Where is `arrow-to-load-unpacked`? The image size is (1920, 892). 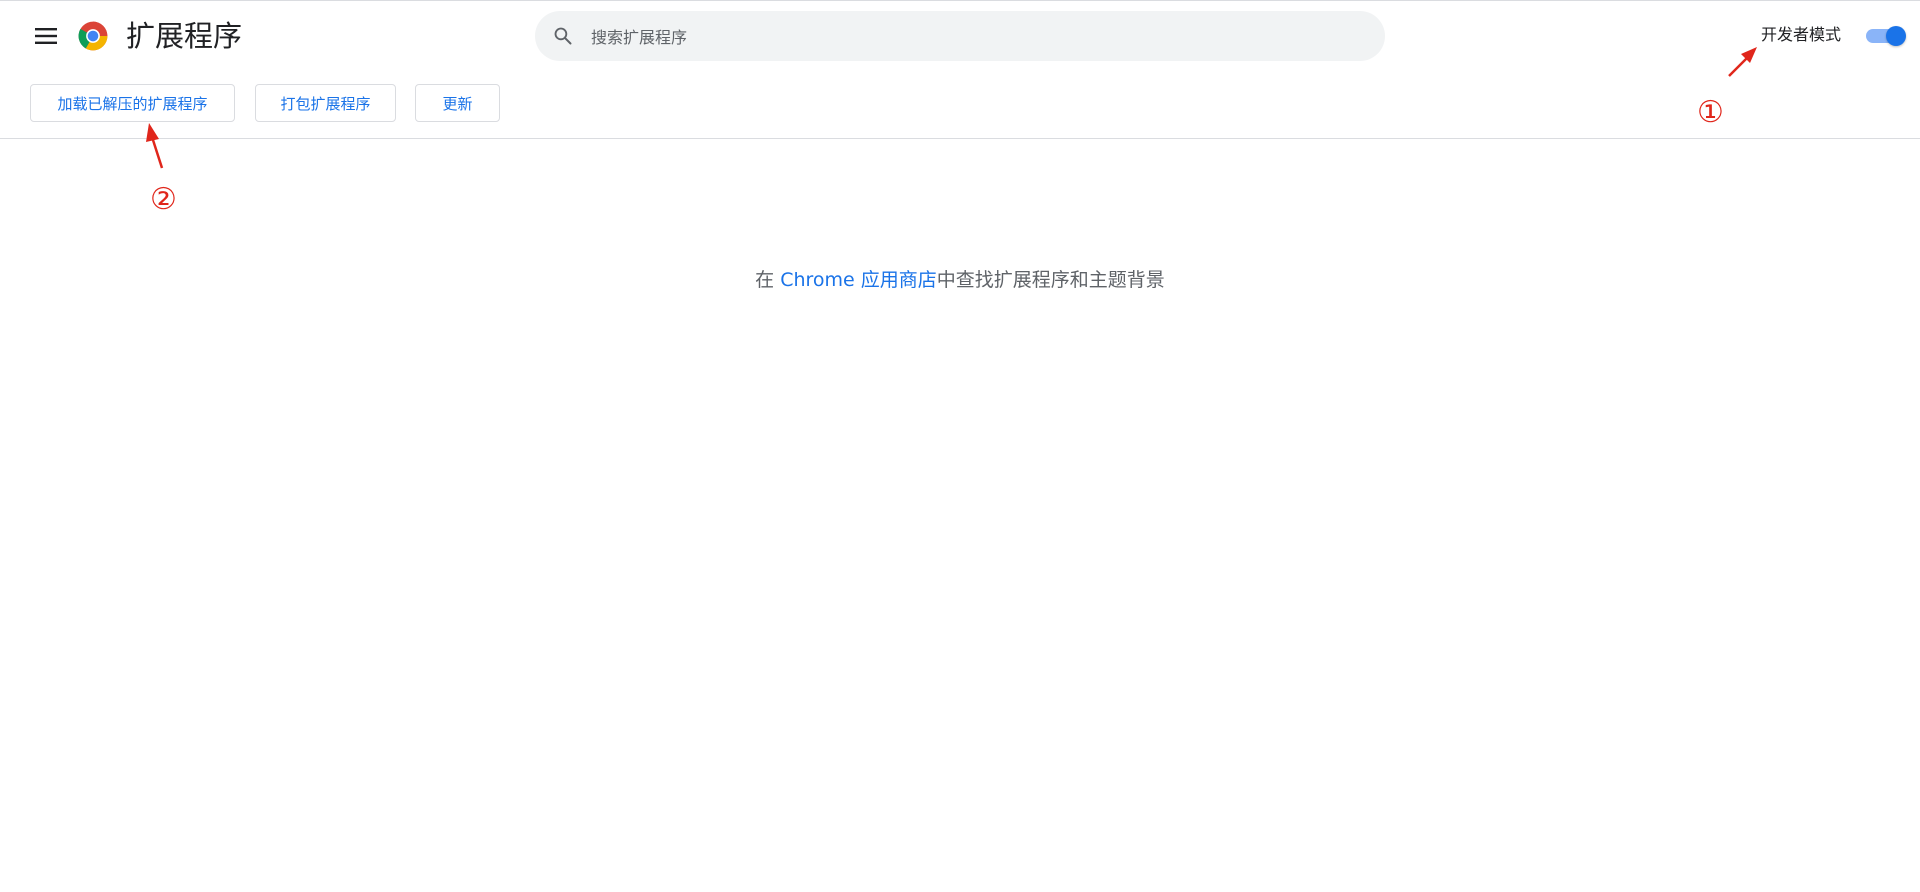
arrow-to-load-unpacked is located at coordinates (155, 146).